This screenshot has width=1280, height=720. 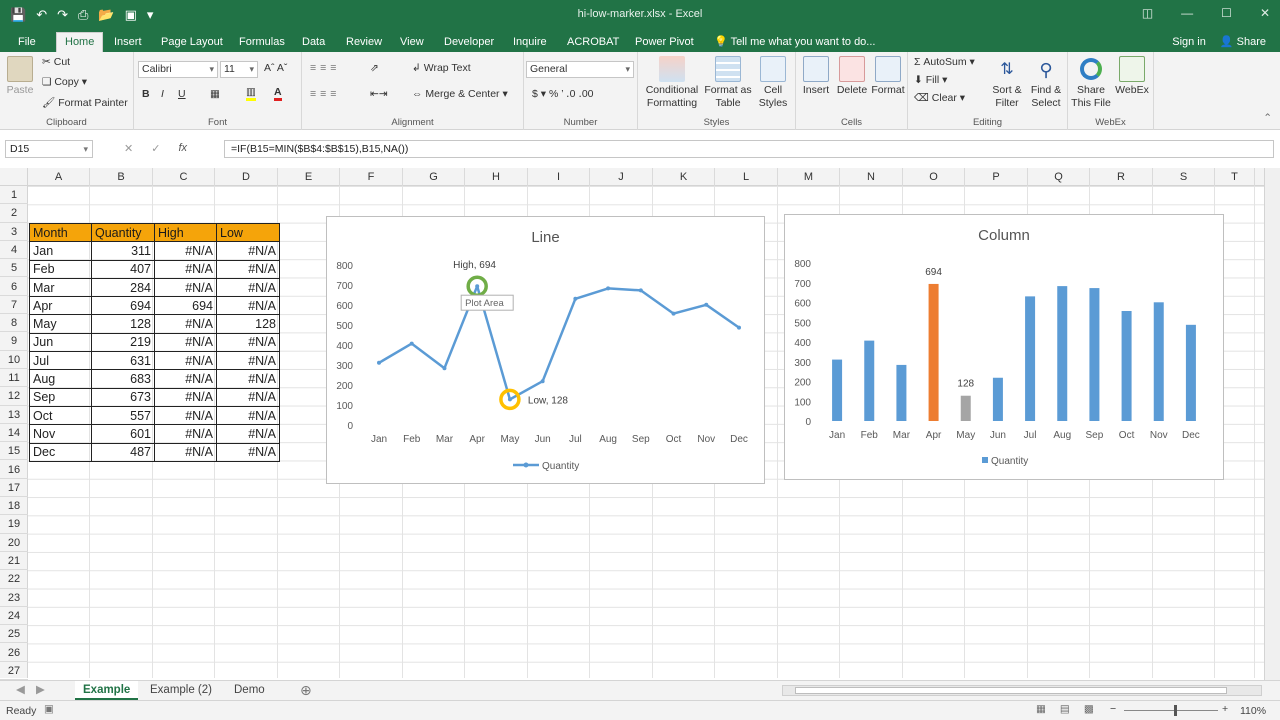 I want to click on enter-icon: ✓, so click(x=155, y=148).